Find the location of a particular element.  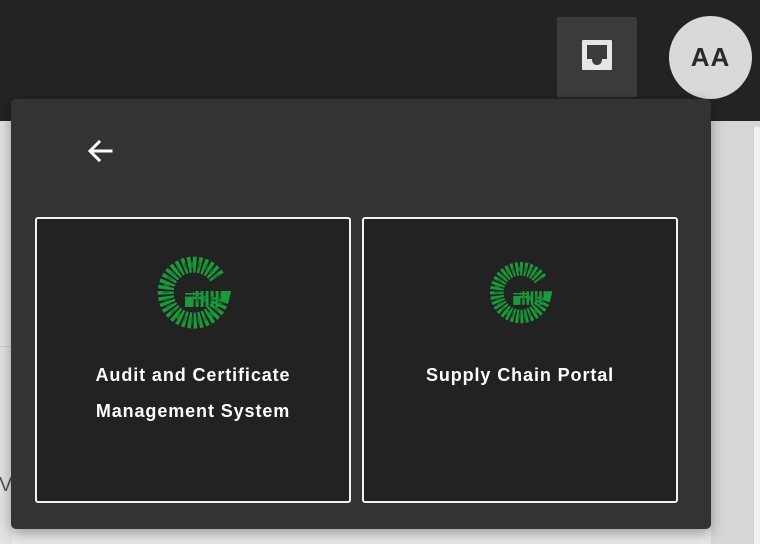

arrow-left-icon is located at coordinates (100, 153).